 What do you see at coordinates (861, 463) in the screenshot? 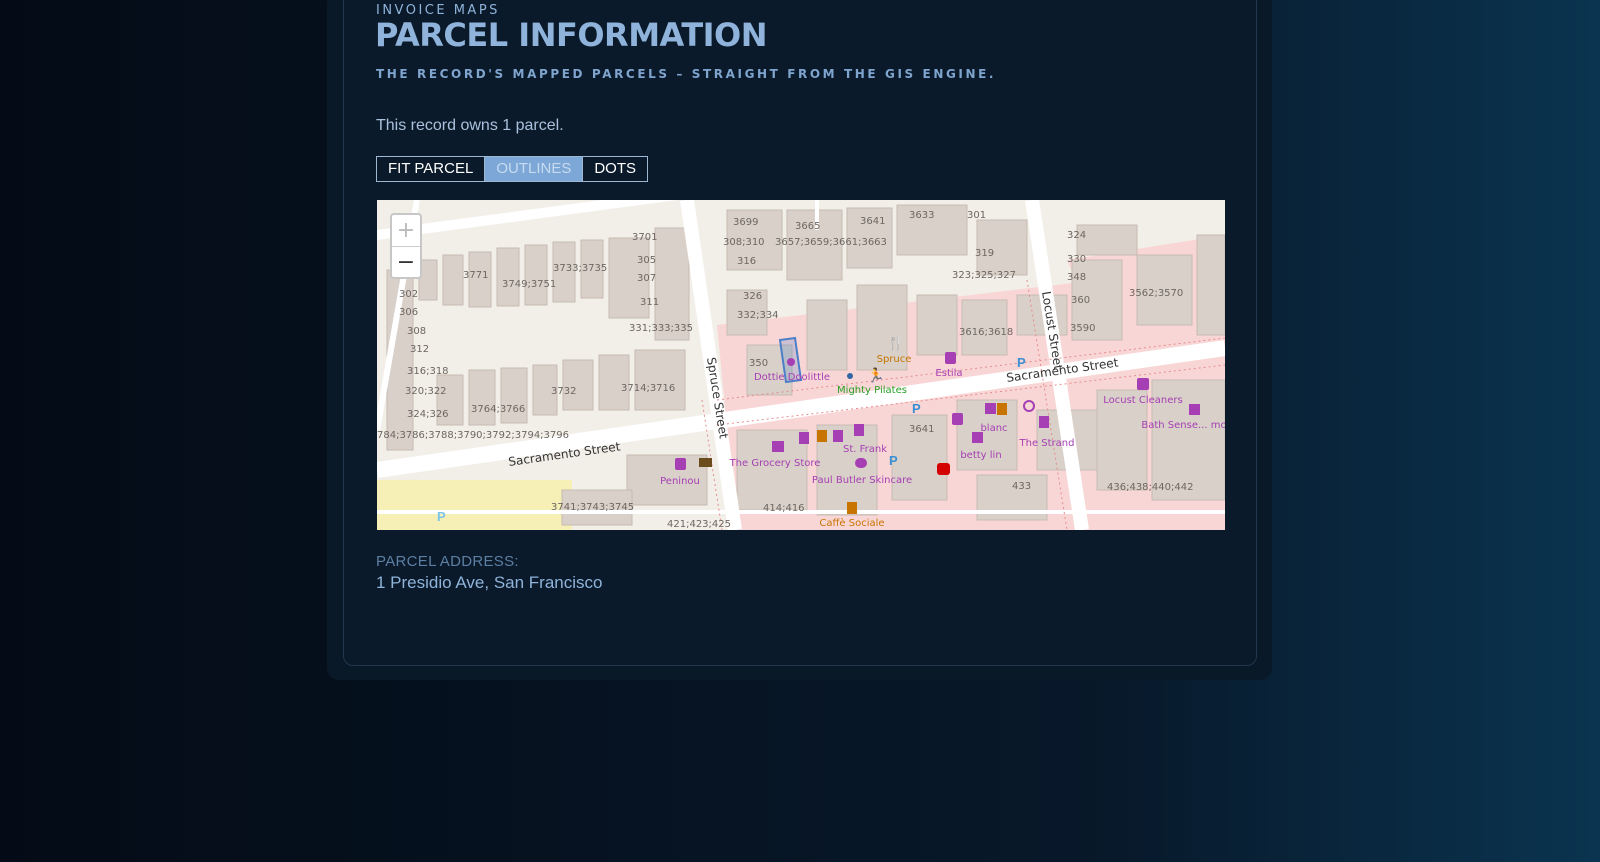
I see `beauty-icon` at bounding box center [861, 463].